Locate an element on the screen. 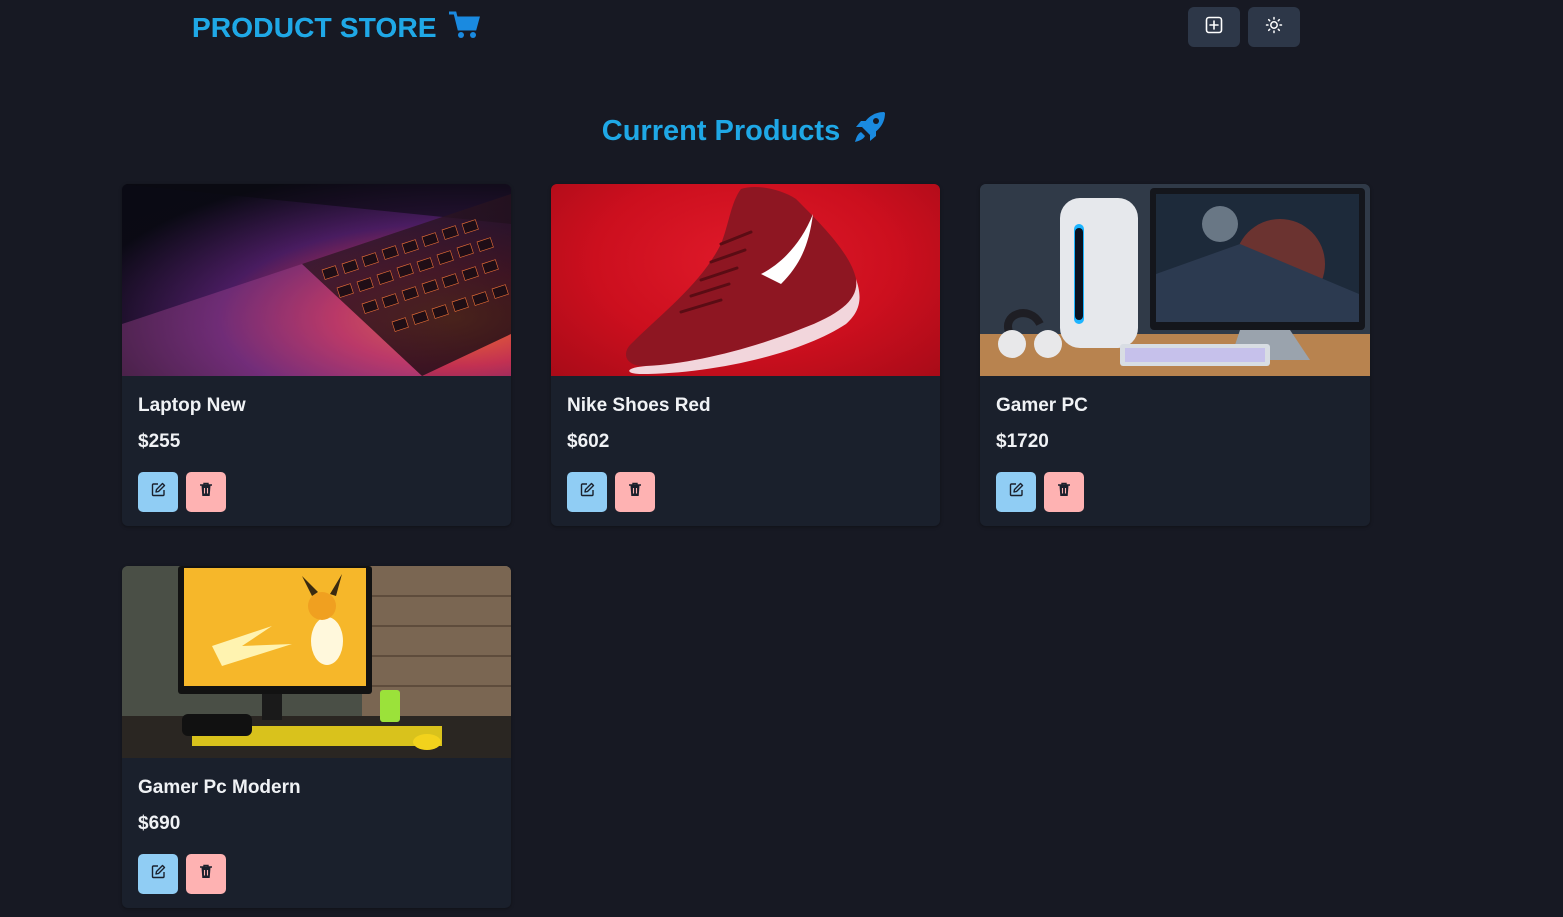 This screenshot has height=917, width=1563. product-card: Laptop New $255 is located at coordinates (316, 355).